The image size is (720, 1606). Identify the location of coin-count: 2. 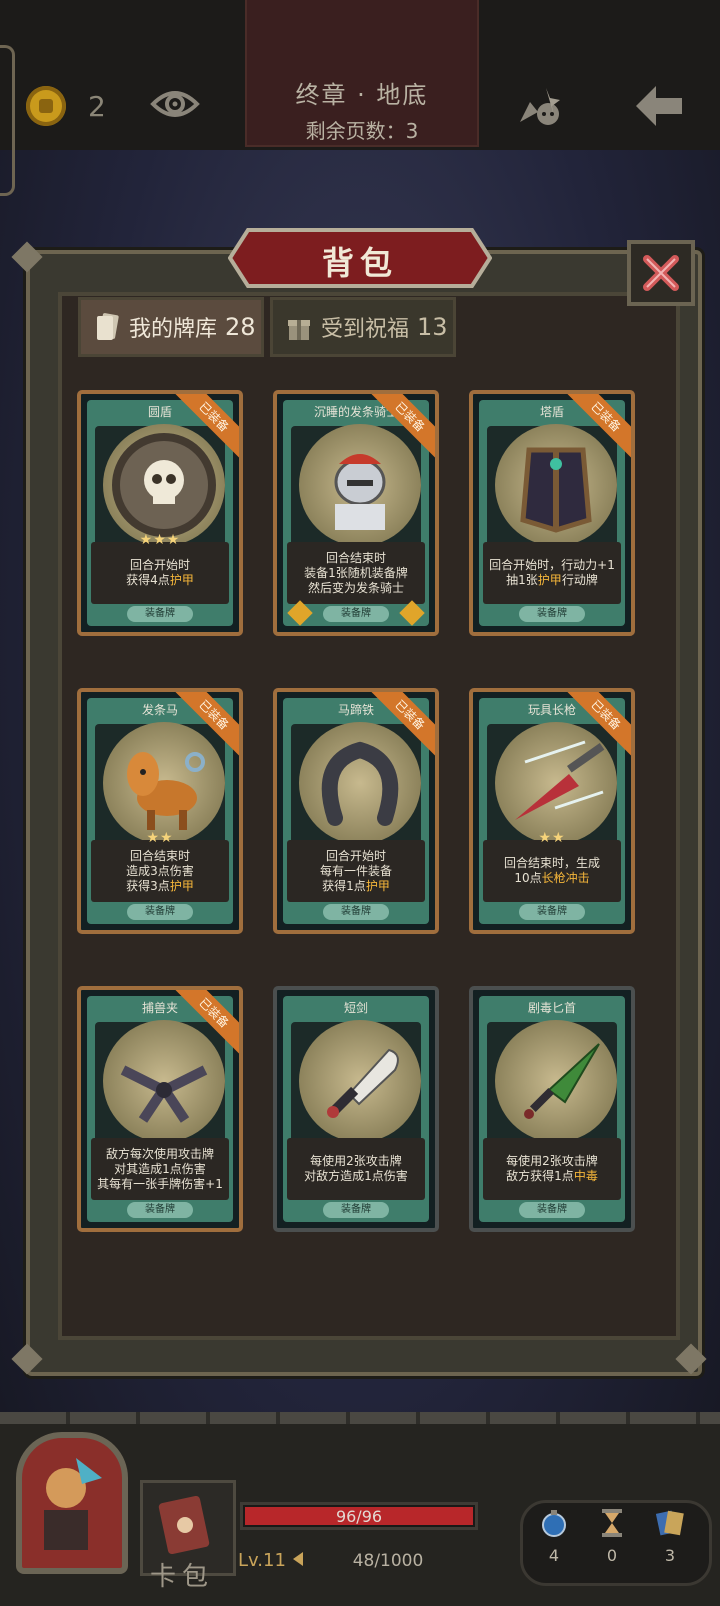
(97, 106).